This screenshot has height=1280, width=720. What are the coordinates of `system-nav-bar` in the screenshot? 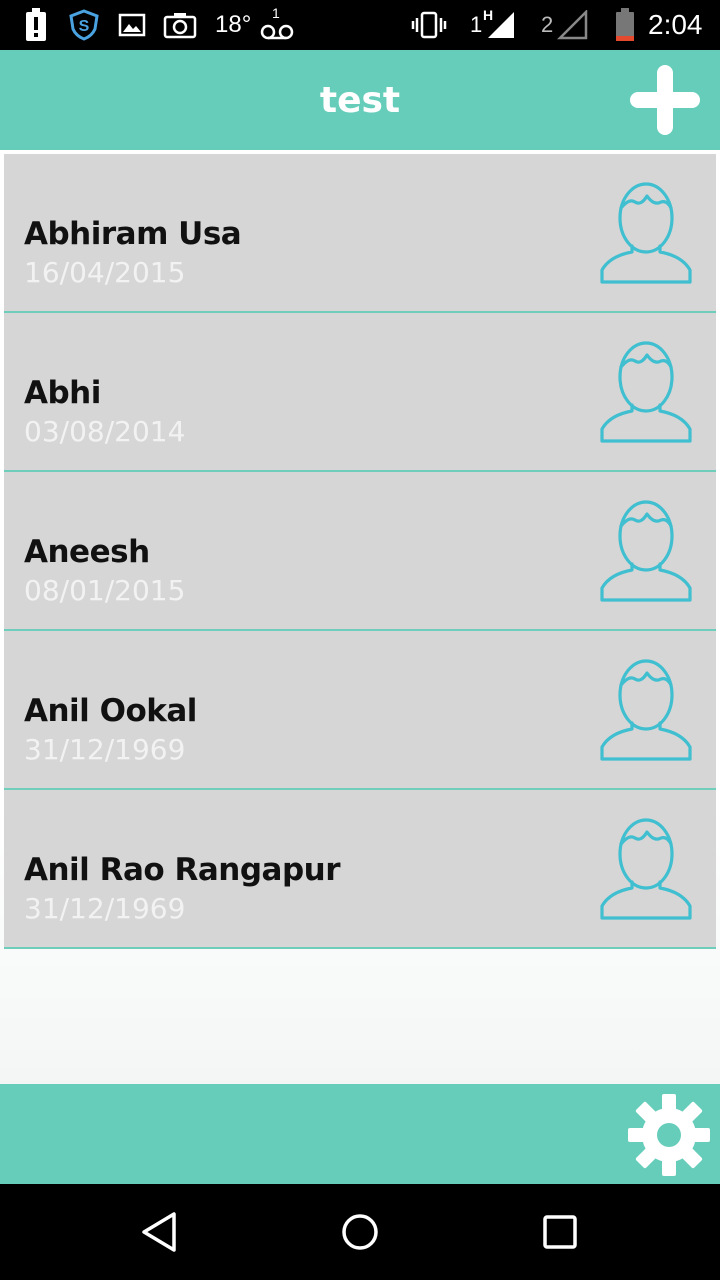 It's located at (360, 1232).